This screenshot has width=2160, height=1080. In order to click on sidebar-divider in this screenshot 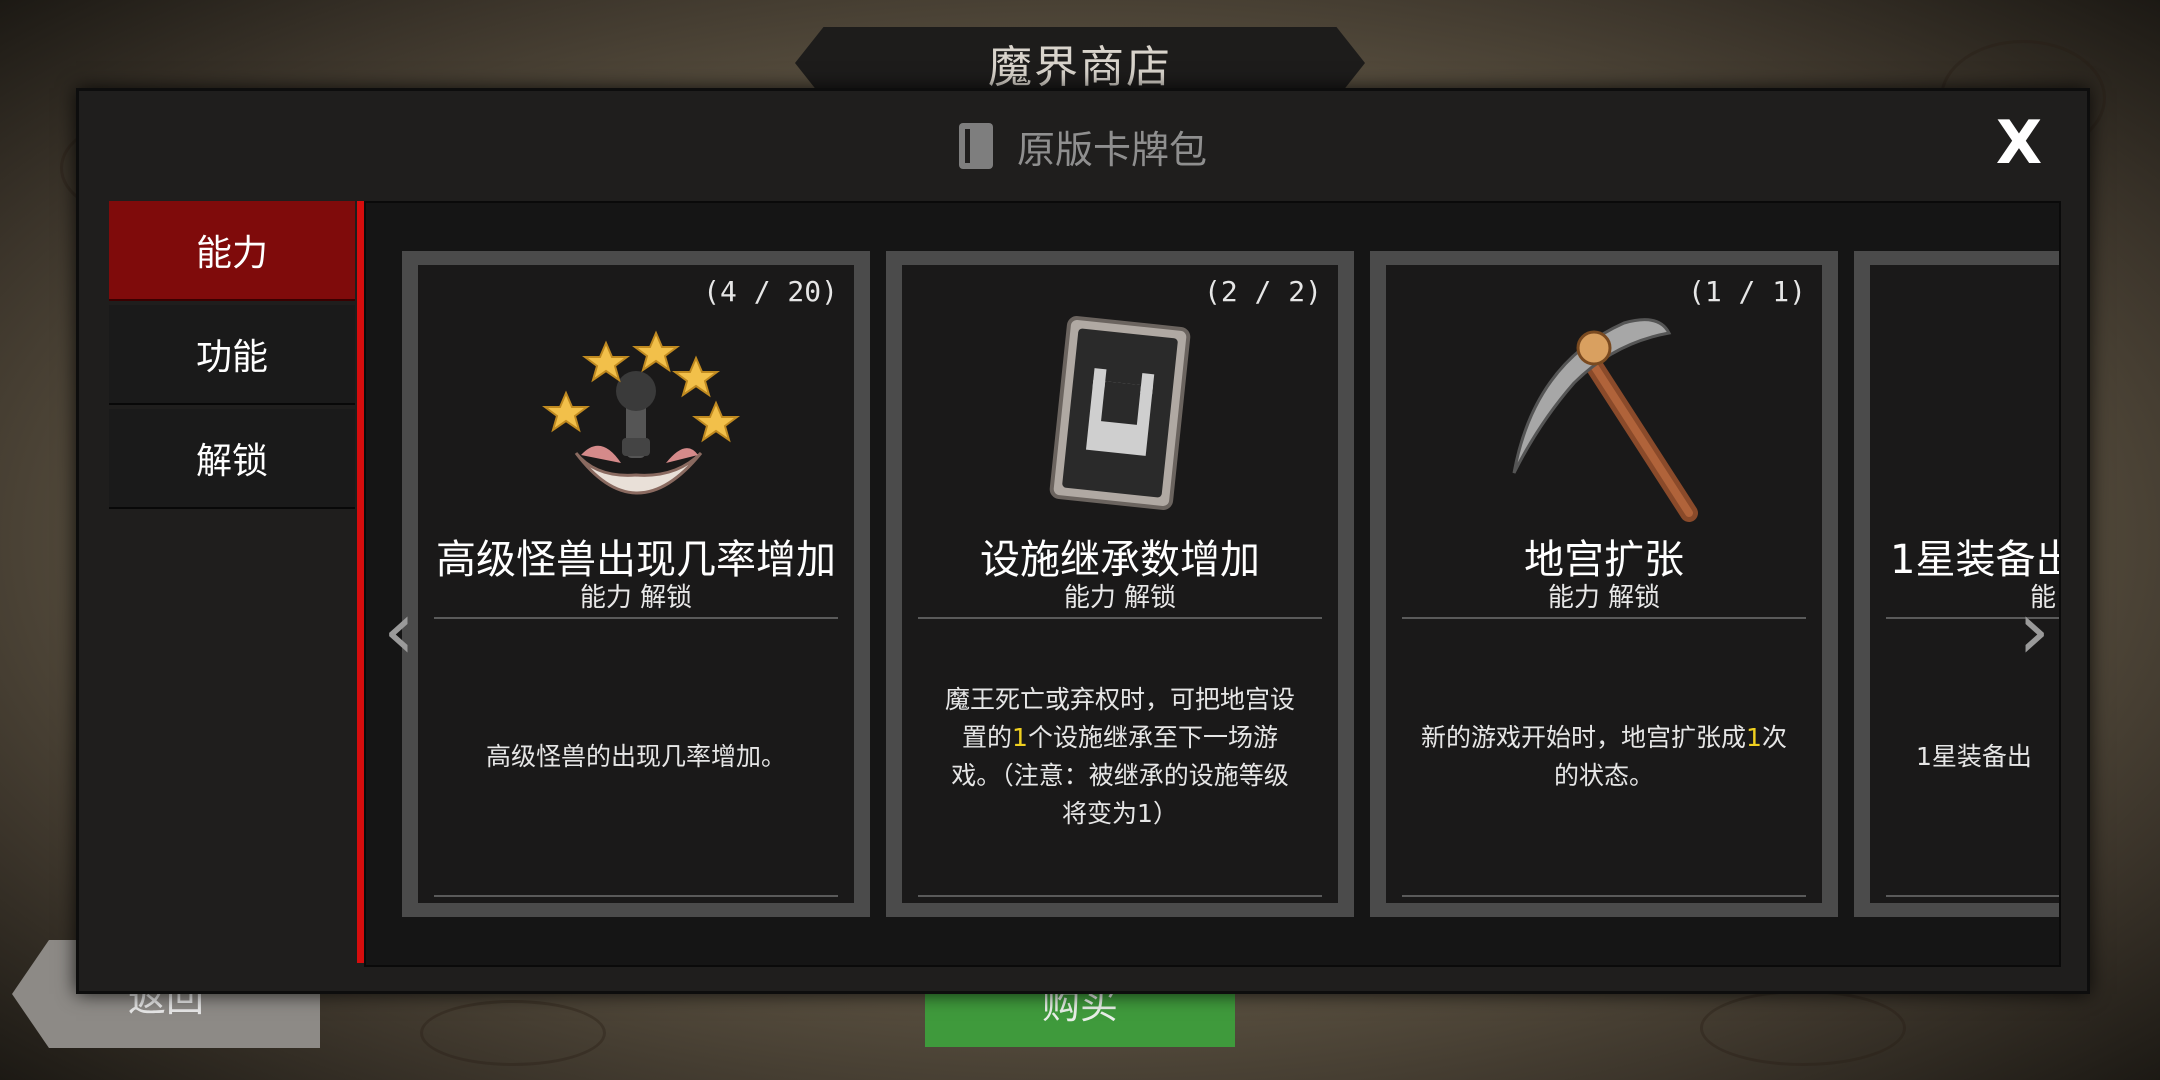, I will do `click(360, 582)`.